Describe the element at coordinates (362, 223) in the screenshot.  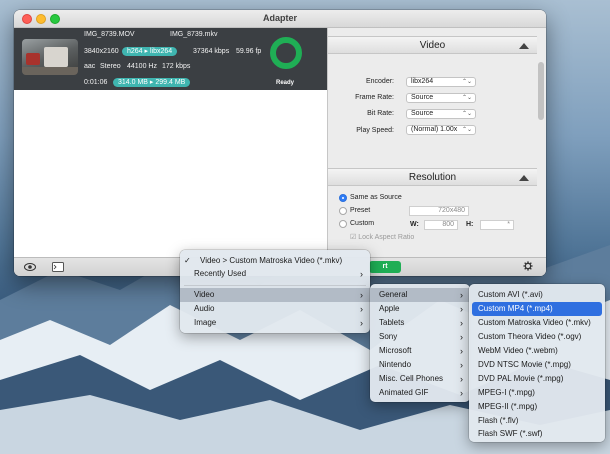
I see `custom-label: Custom` at that location.